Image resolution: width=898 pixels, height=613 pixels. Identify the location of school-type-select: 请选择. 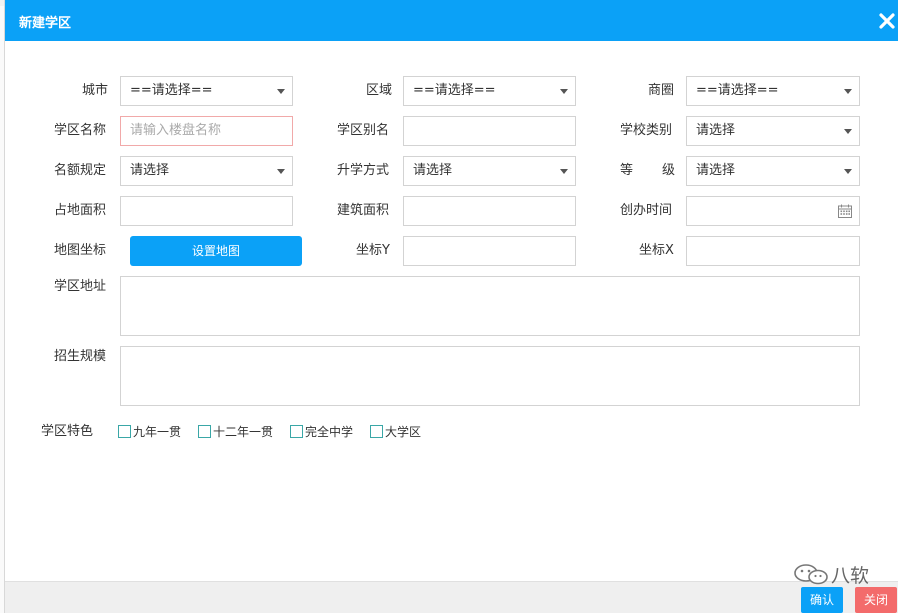
(773, 131).